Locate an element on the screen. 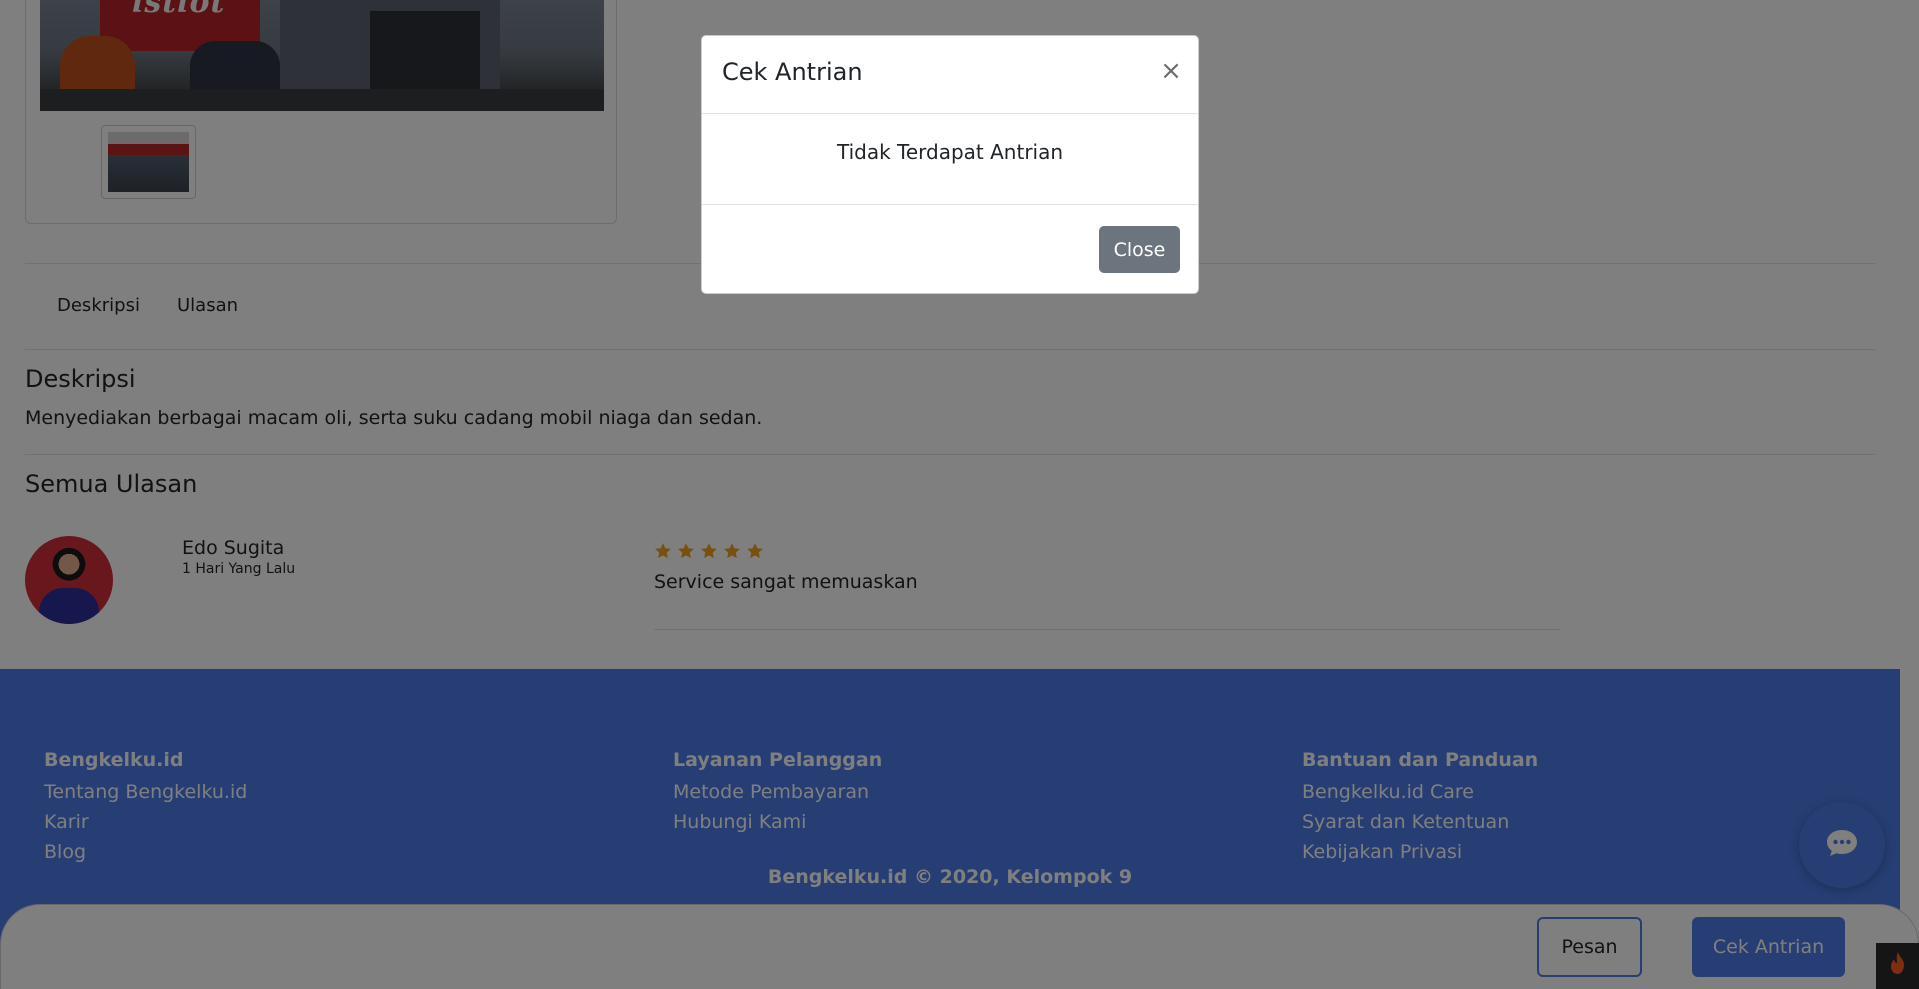  modal-body: Tidak Terdapat Antrian is located at coordinates (950, 160).